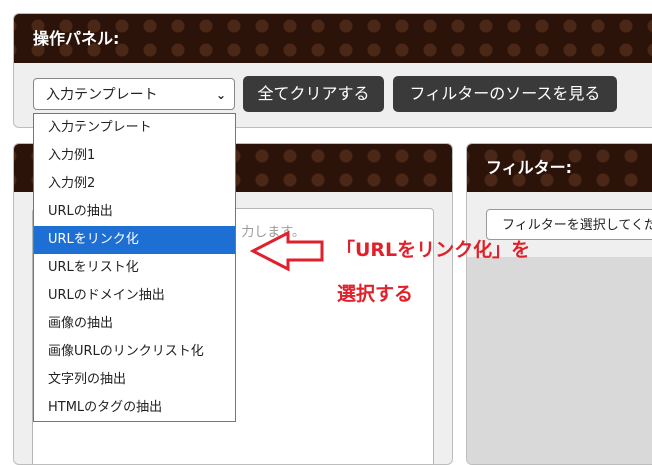  Describe the element at coordinates (220, 95) in the screenshot. I see `chevron-down-icon: ⌄` at that location.